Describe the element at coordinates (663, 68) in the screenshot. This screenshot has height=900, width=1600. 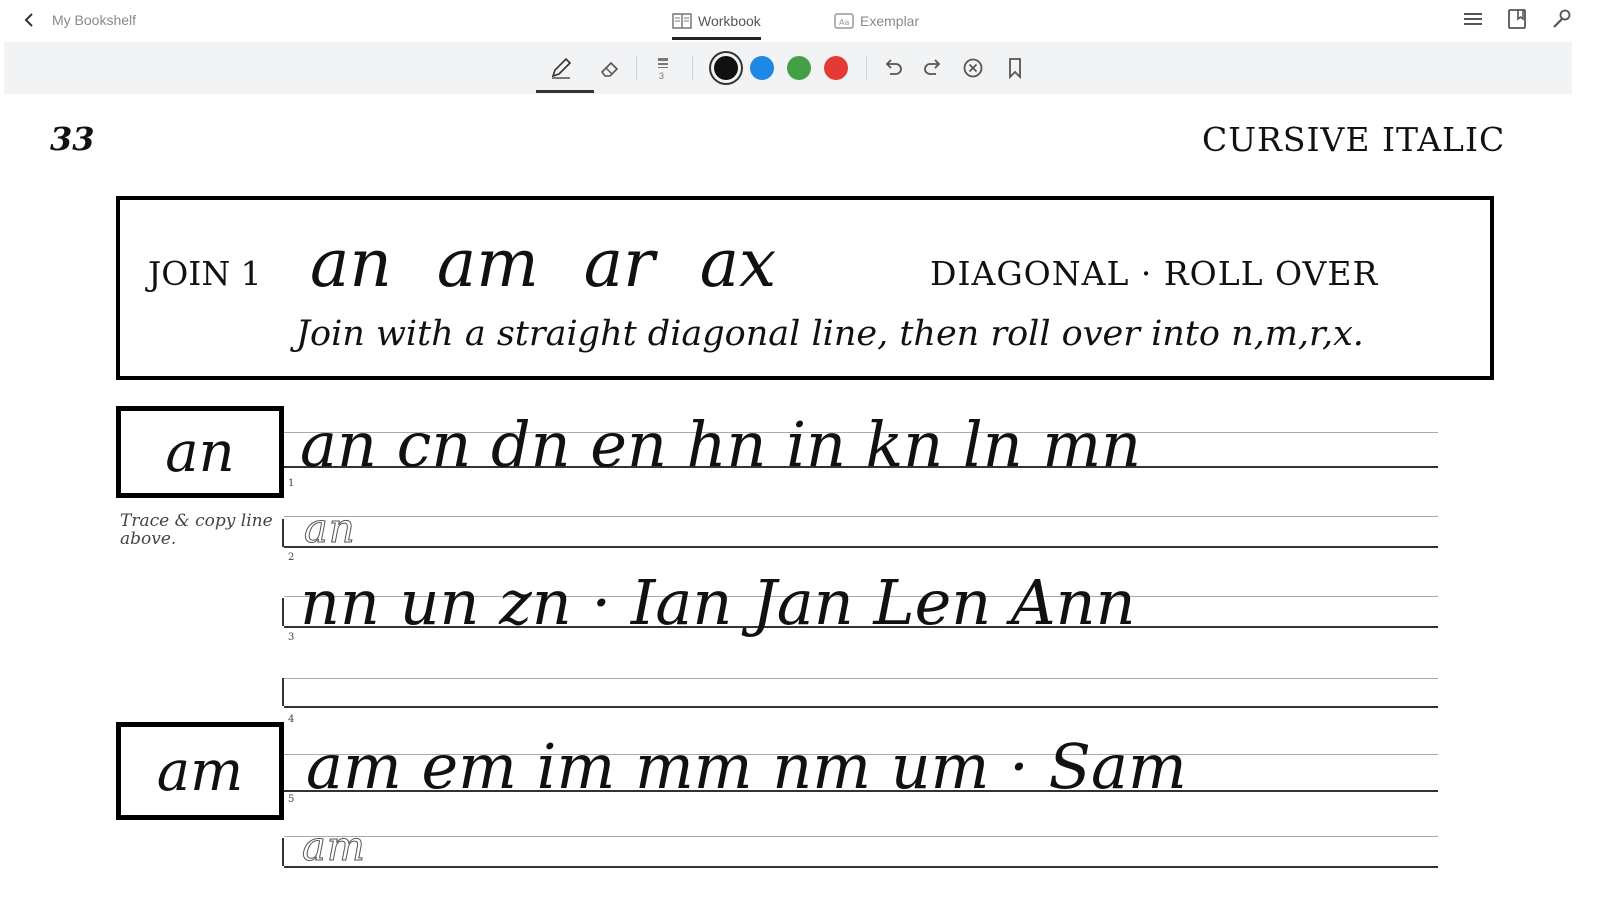
I see `stroke-size-button: 3` at that location.